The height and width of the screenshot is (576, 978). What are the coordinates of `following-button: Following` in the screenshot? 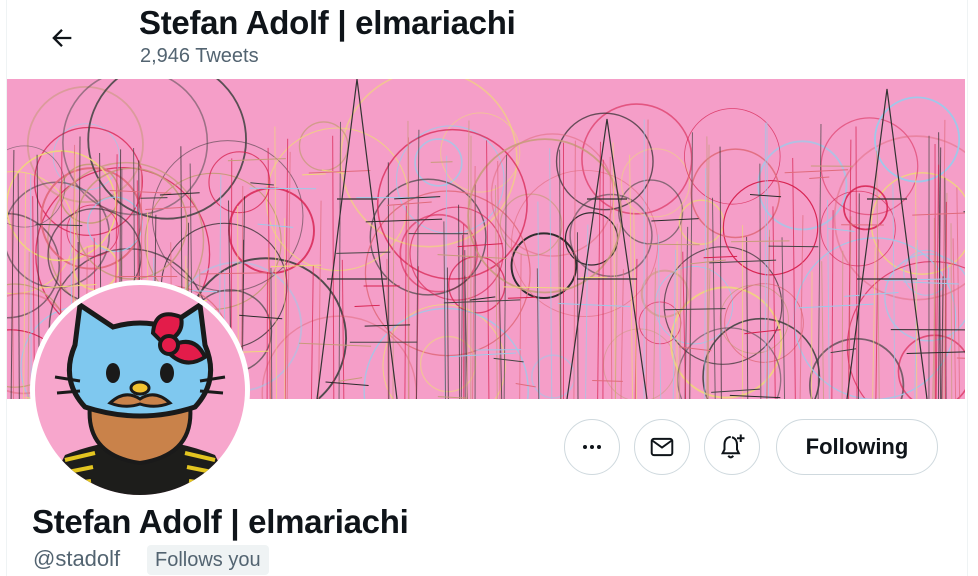 It's located at (857, 447).